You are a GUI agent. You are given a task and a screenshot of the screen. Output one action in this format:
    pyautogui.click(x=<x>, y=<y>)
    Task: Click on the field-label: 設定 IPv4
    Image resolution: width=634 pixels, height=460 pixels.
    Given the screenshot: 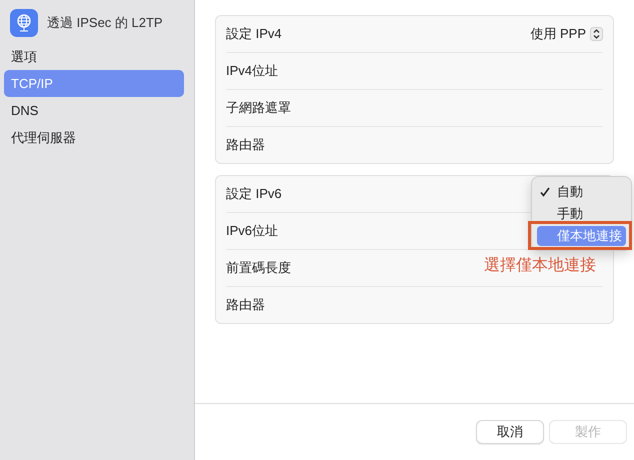 What is the action you would take?
    pyautogui.click(x=254, y=34)
    